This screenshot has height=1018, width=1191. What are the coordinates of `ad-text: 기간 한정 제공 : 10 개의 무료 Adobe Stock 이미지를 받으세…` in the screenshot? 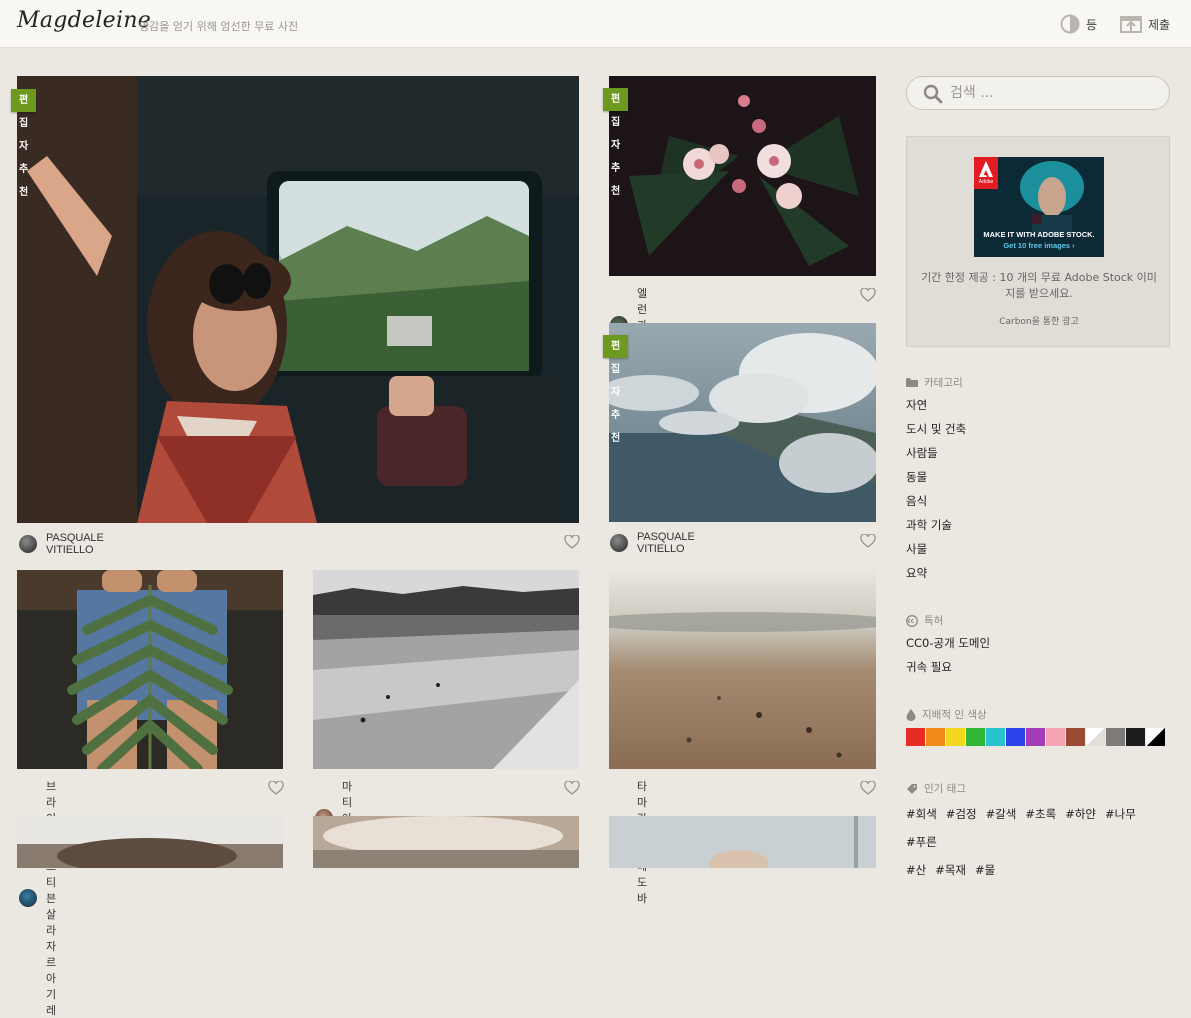 It's located at (1039, 286).